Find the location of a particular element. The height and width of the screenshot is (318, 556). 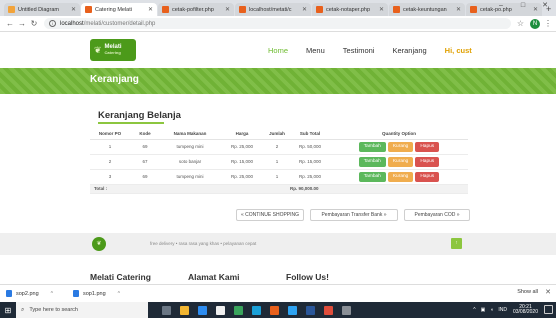

leaf-logo-icon: ❦ is located at coordinates (98, 49).